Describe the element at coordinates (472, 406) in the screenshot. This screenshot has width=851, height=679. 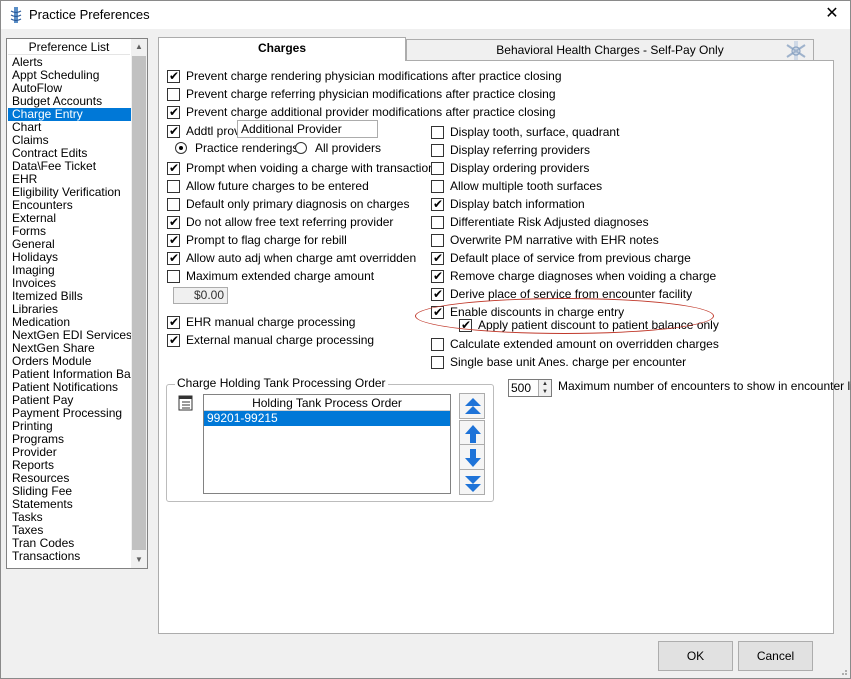
I see `move-top-button` at that location.